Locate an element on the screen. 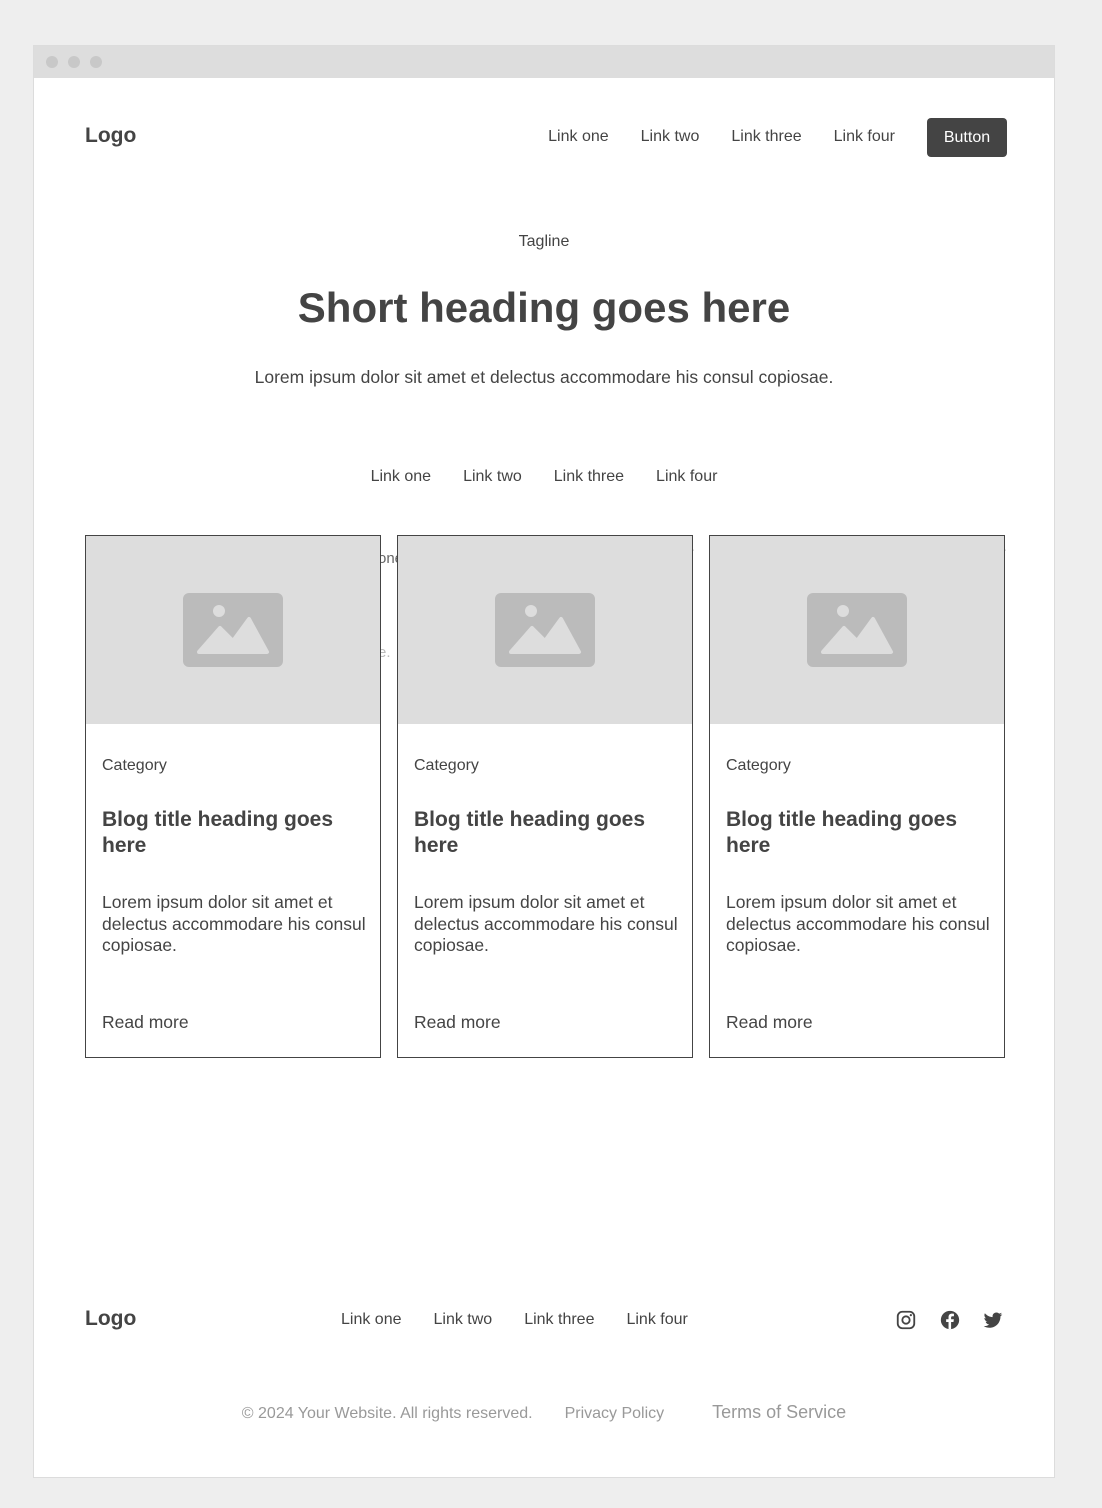 This screenshot has width=1102, height=1508. footer-nav: Link one Link two Link three Link four is located at coordinates (514, 1320).